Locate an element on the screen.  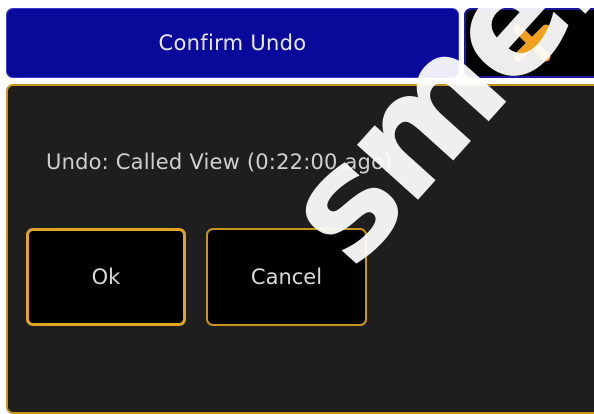
ok-button: Ok is located at coordinates (106, 277).